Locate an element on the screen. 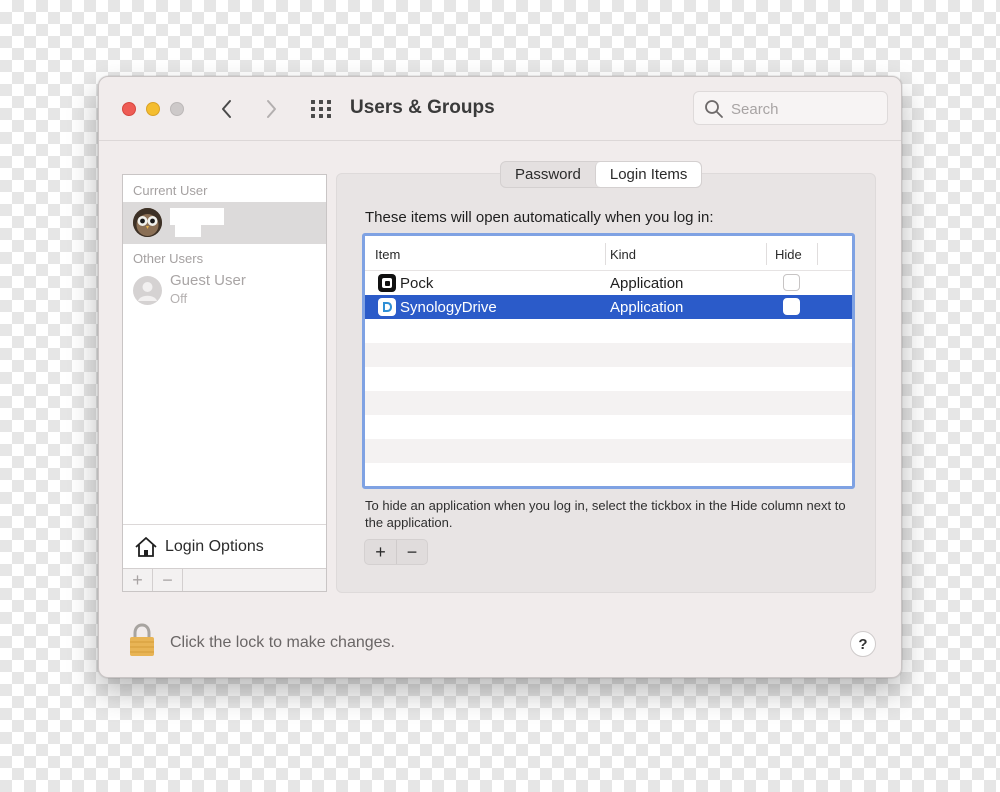  forward-button is located at coordinates (271, 109).